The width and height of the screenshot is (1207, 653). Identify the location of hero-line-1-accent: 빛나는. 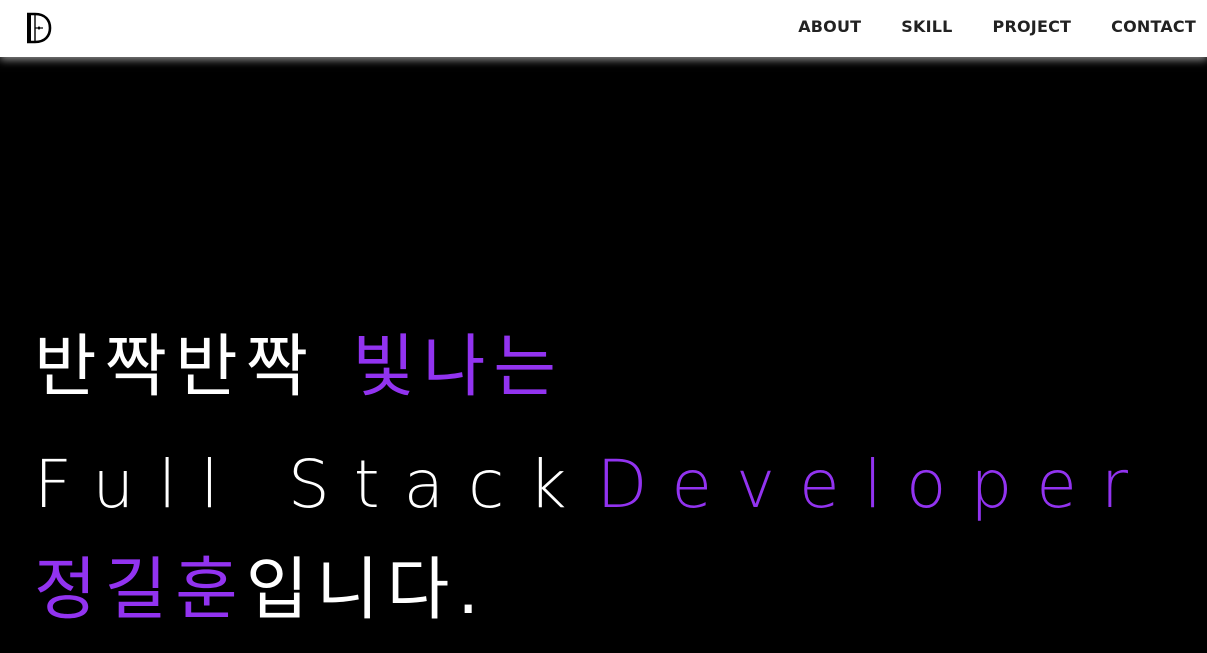
(458, 367).